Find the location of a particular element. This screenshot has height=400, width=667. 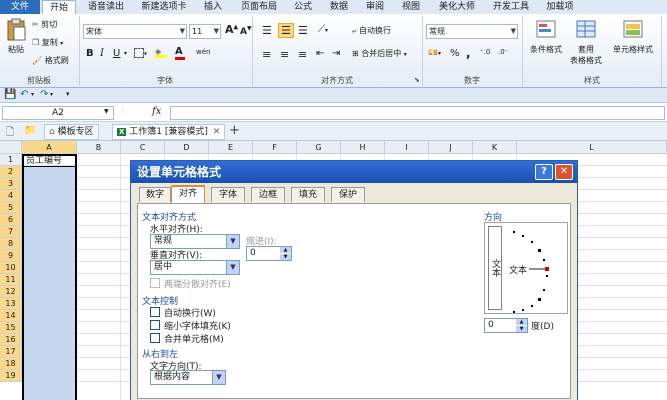

decrease-decimal-button: .0⁻ is located at coordinates (503, 52).